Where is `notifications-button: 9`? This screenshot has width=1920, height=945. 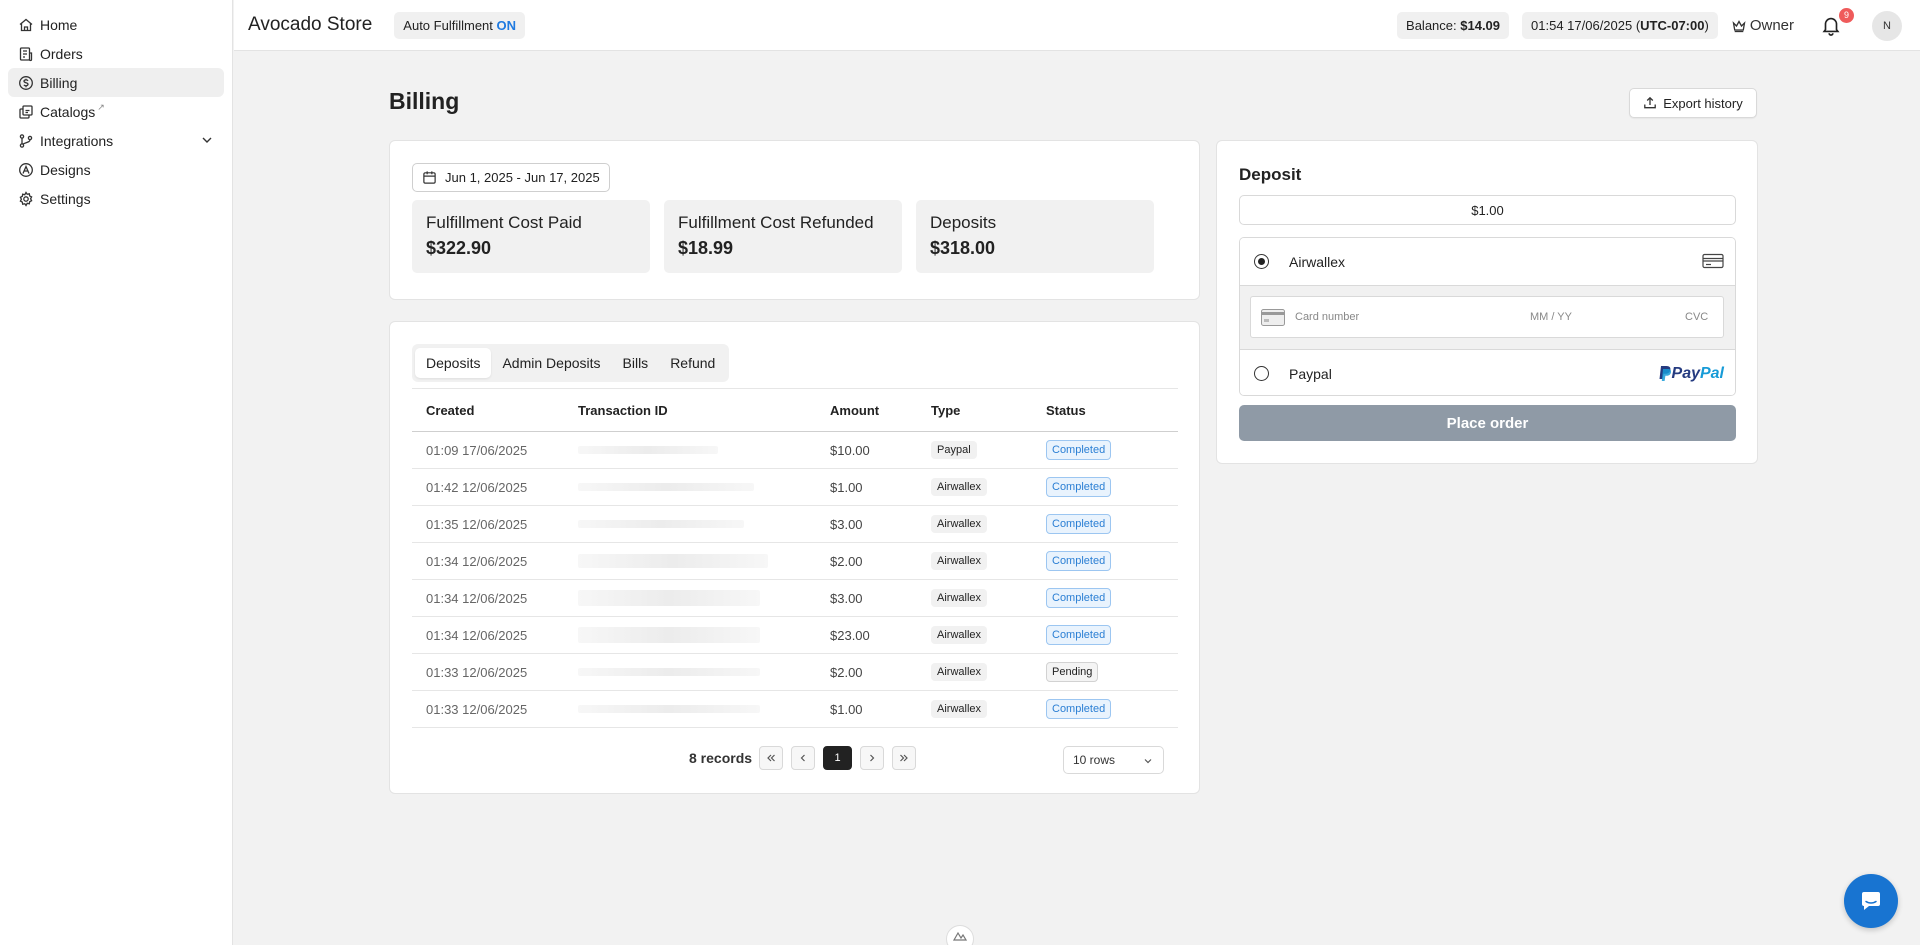
notifications-button: 9 is located at coordinates (1837, 22).